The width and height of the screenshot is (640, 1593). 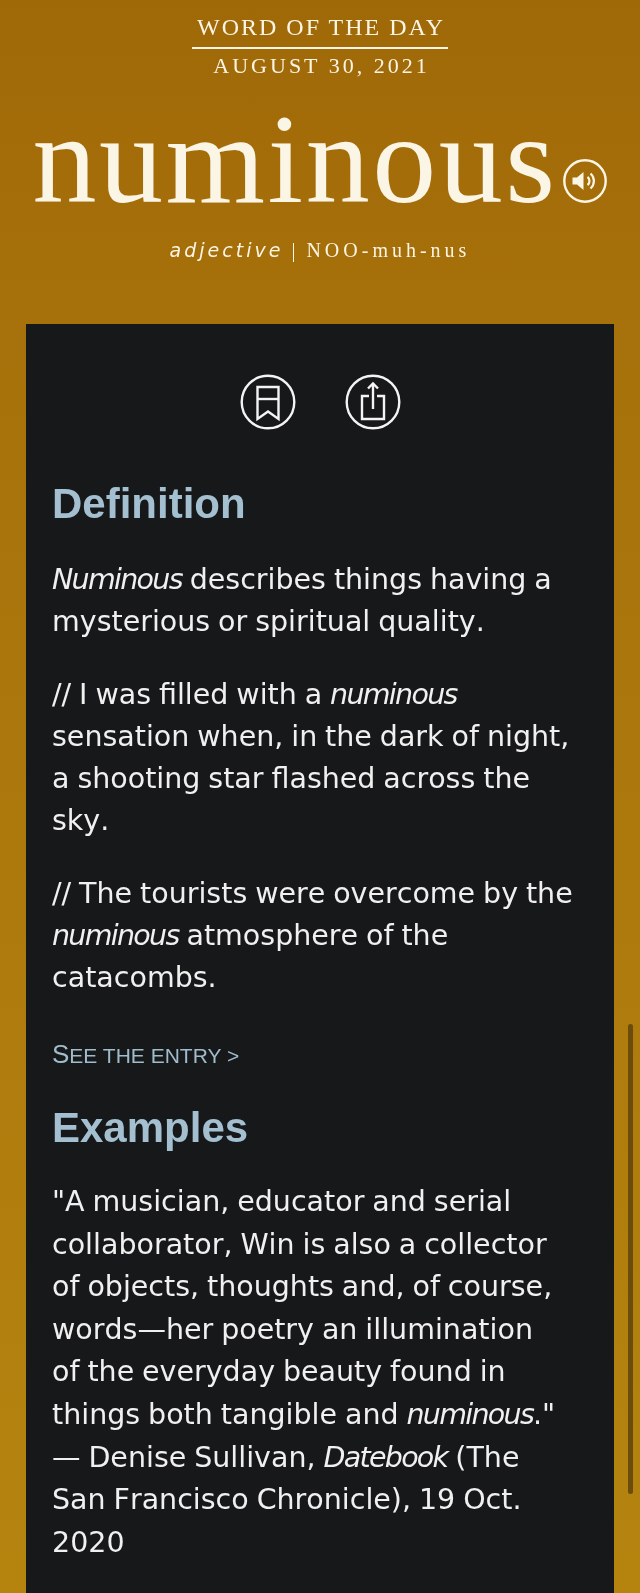 What do you see at coordinates (388, 250) in the screenshot?
I see `pronunciation: NOO-muh-nus` at bounding box center [388, 250].